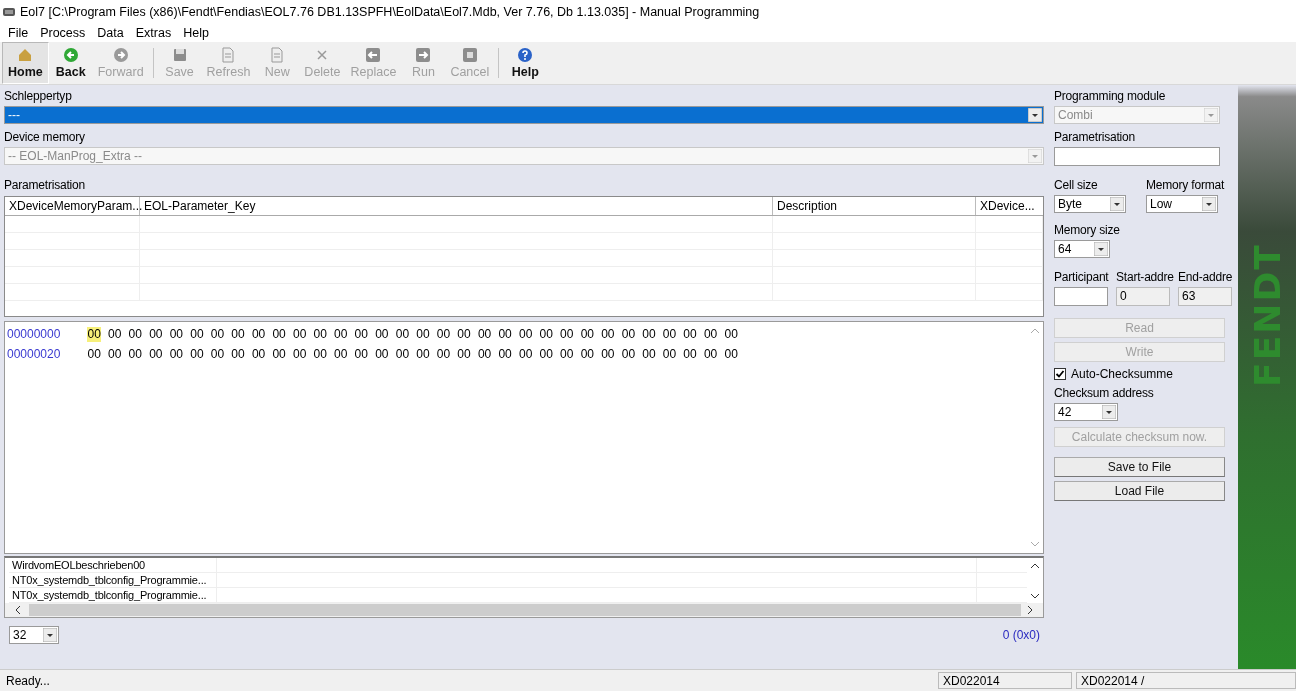  Describe the element at coordinates (1035, 566) in the screenshot. I see `up-chevron-icon` at that location.